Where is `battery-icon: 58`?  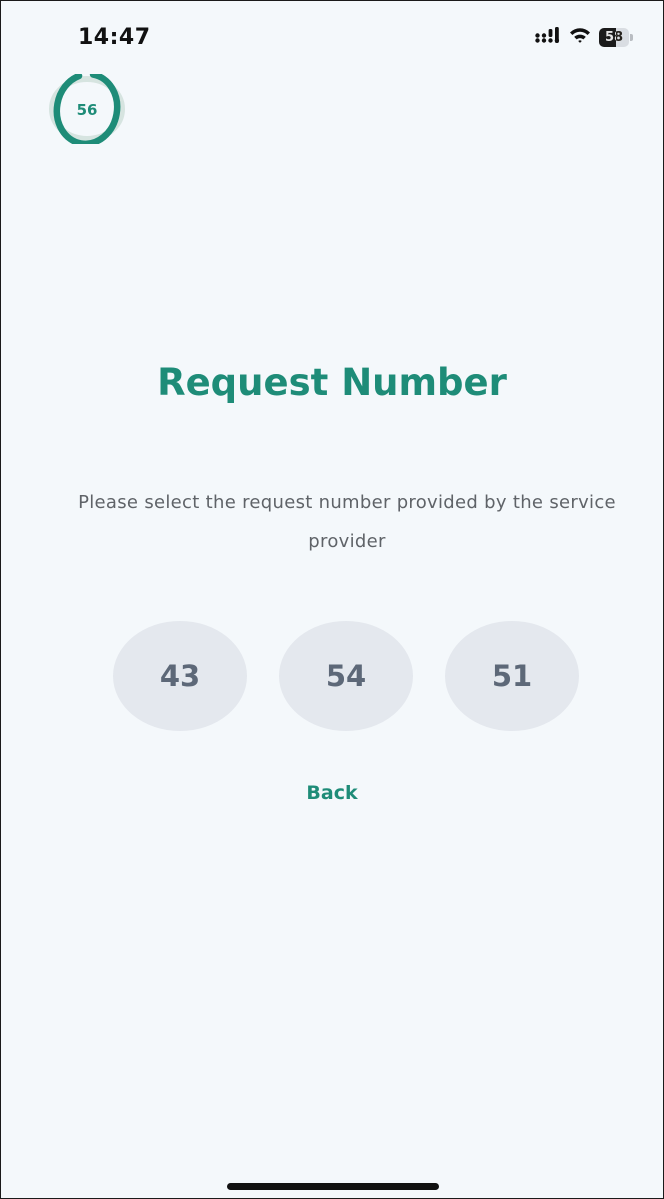 battery-icon: 58 is located at coordinates (616, 37).